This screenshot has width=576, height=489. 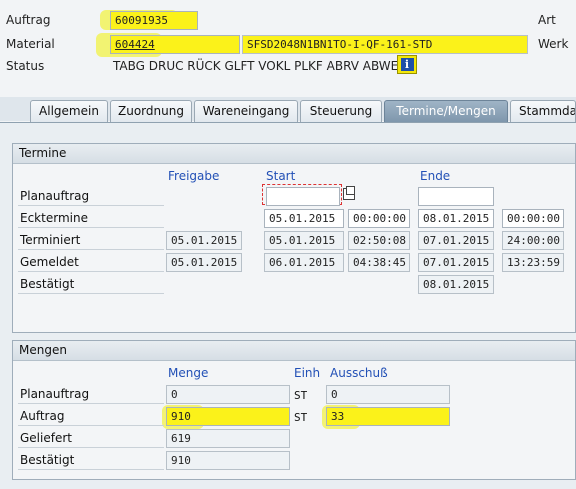 What do you see at coordinates (303, 196) in the screenshot?
I see `plan-start-date-input` at bounding box center [303, 196].